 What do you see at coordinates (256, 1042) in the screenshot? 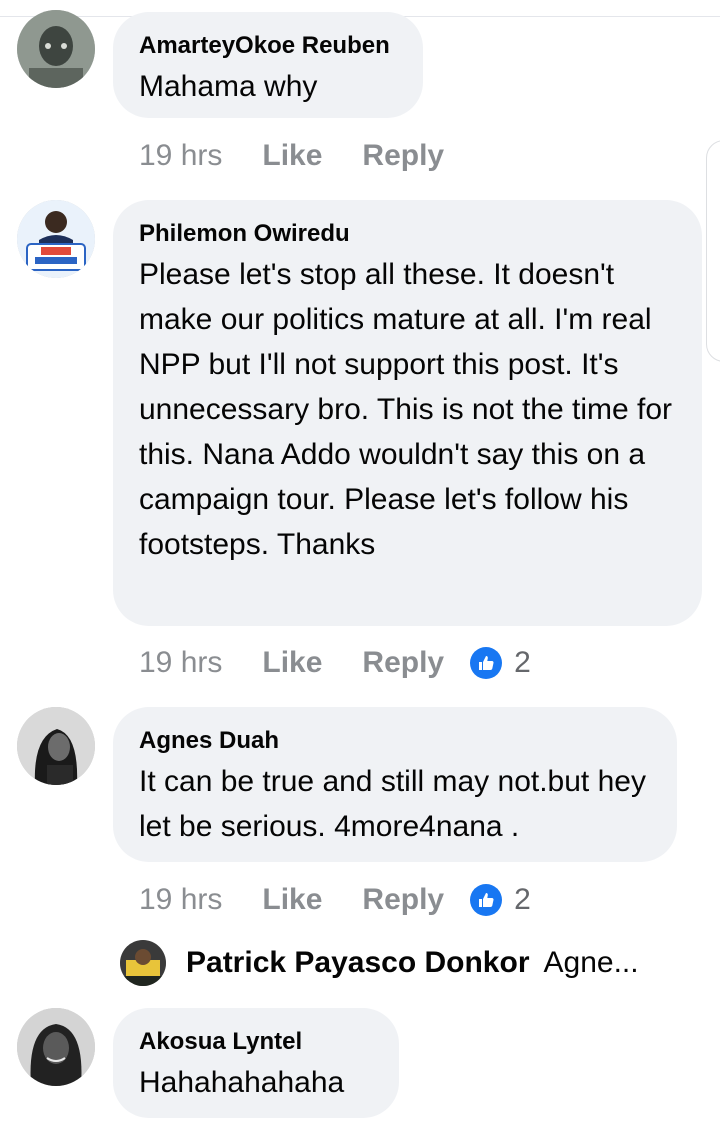
I see `comment-author: Akosua Lyntel` at bounding box center [256, 1042].